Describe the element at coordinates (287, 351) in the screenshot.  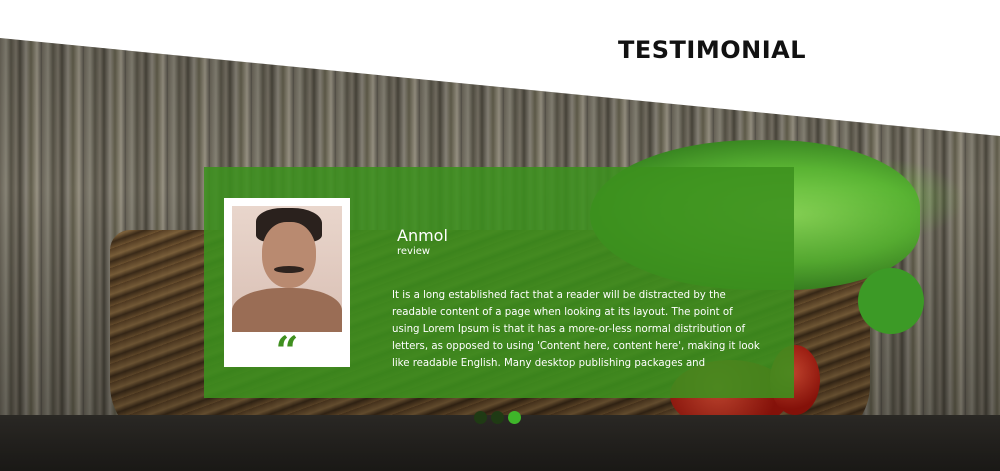
I see `quote-icon: “` at that location.